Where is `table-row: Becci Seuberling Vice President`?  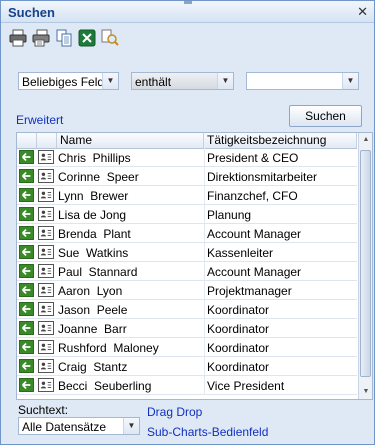 table-row: Becci Seuberling Vice President is located at coordinates (187, 385).